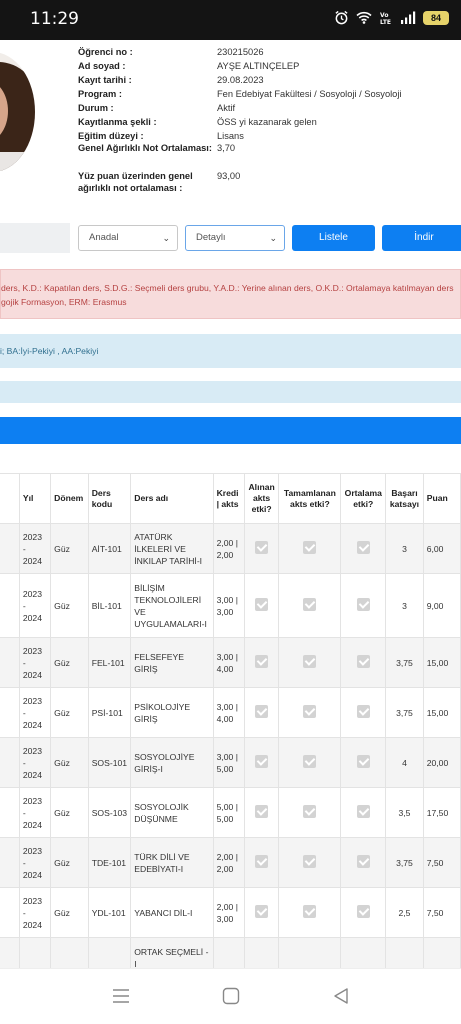  I want to click on cell-grade-coefficient: 3, so click(404, 605).